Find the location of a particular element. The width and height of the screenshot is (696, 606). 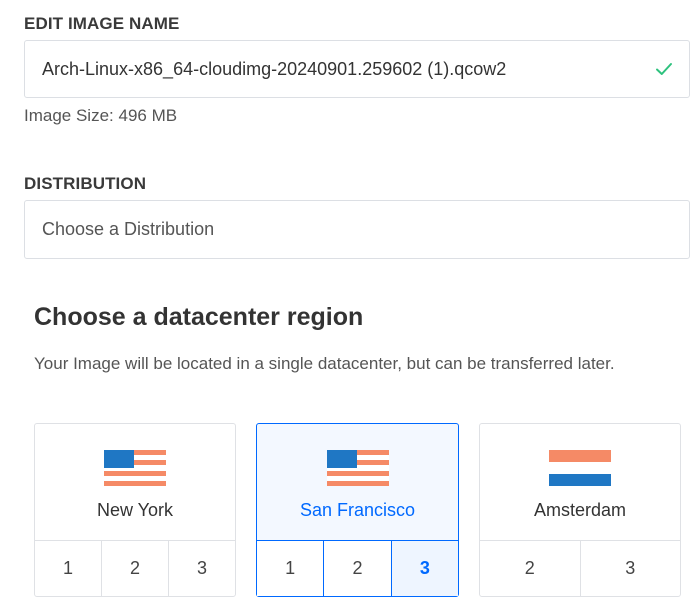

region-card-amsterdam: Amsterdam 2 3 is located at coordinates (580, 510).